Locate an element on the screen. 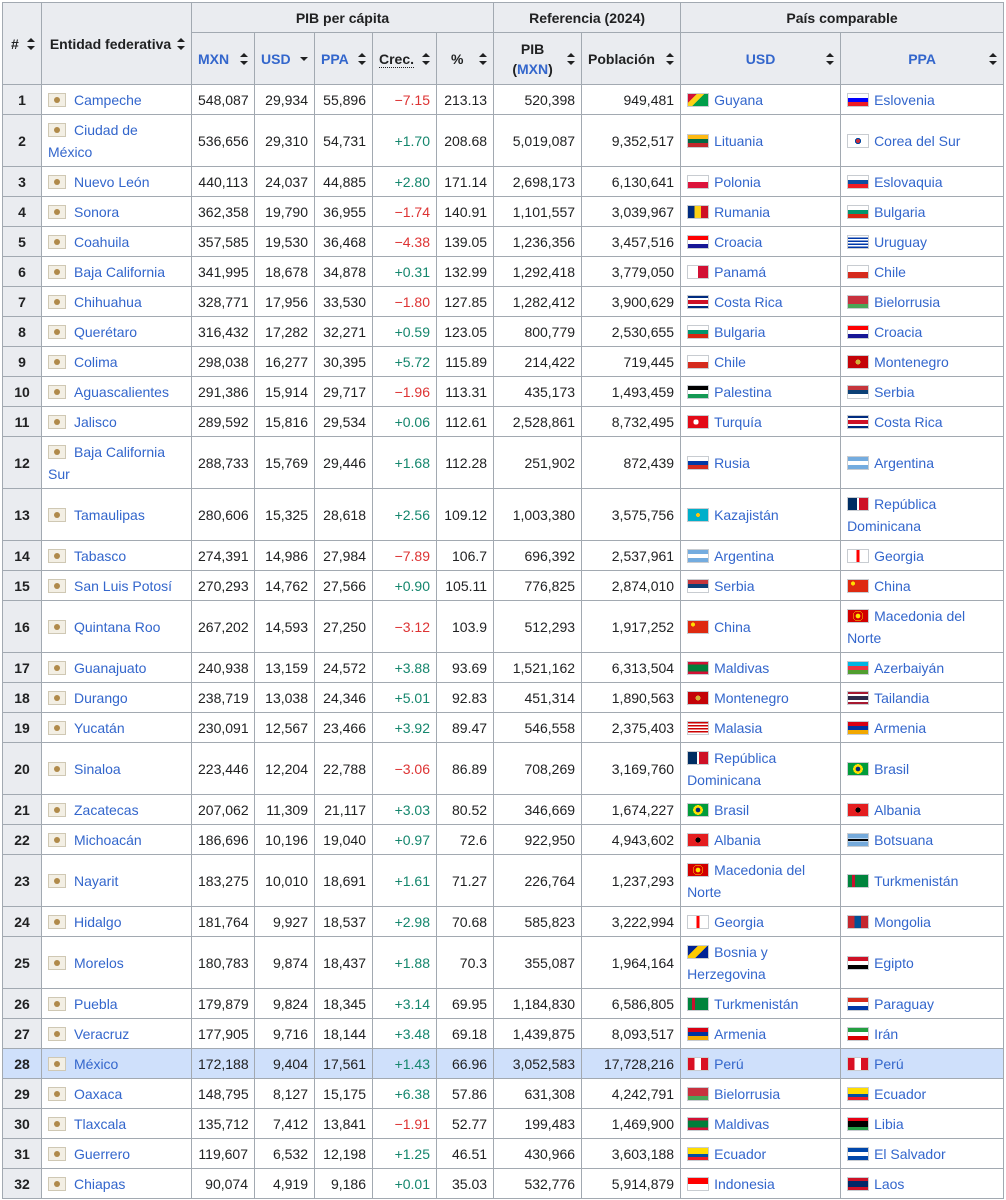 The width and height of the screenshot is (1006, 1200). entity-link: Baja California is located at coordinates (119, 272).